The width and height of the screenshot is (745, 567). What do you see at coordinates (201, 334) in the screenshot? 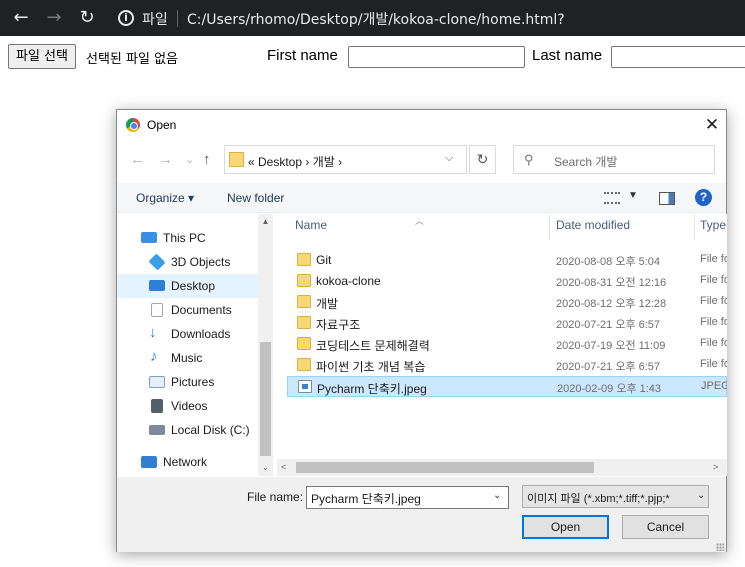
I see `nav-item-label: Downloads` at bounding box center [201, 334].